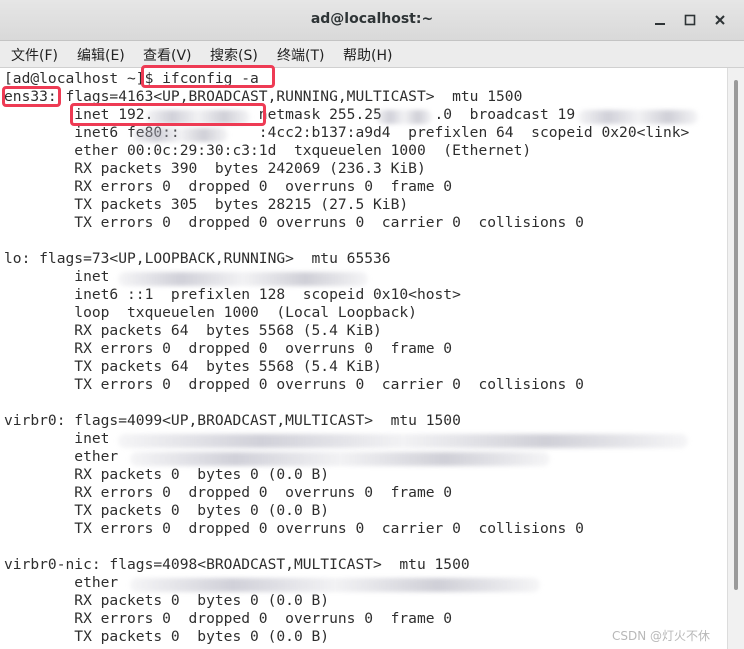 This screenshot has height=649, width=744. Describe the element at coordinates (34, 55) in the screenshot. I see `menu-file: 文件(F)` at that location.